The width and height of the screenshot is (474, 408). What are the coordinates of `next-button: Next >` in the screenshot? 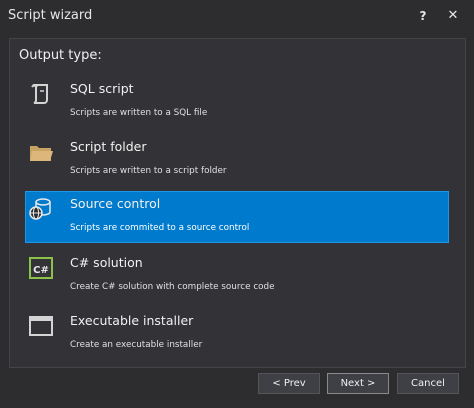 It's located at (358, 383).